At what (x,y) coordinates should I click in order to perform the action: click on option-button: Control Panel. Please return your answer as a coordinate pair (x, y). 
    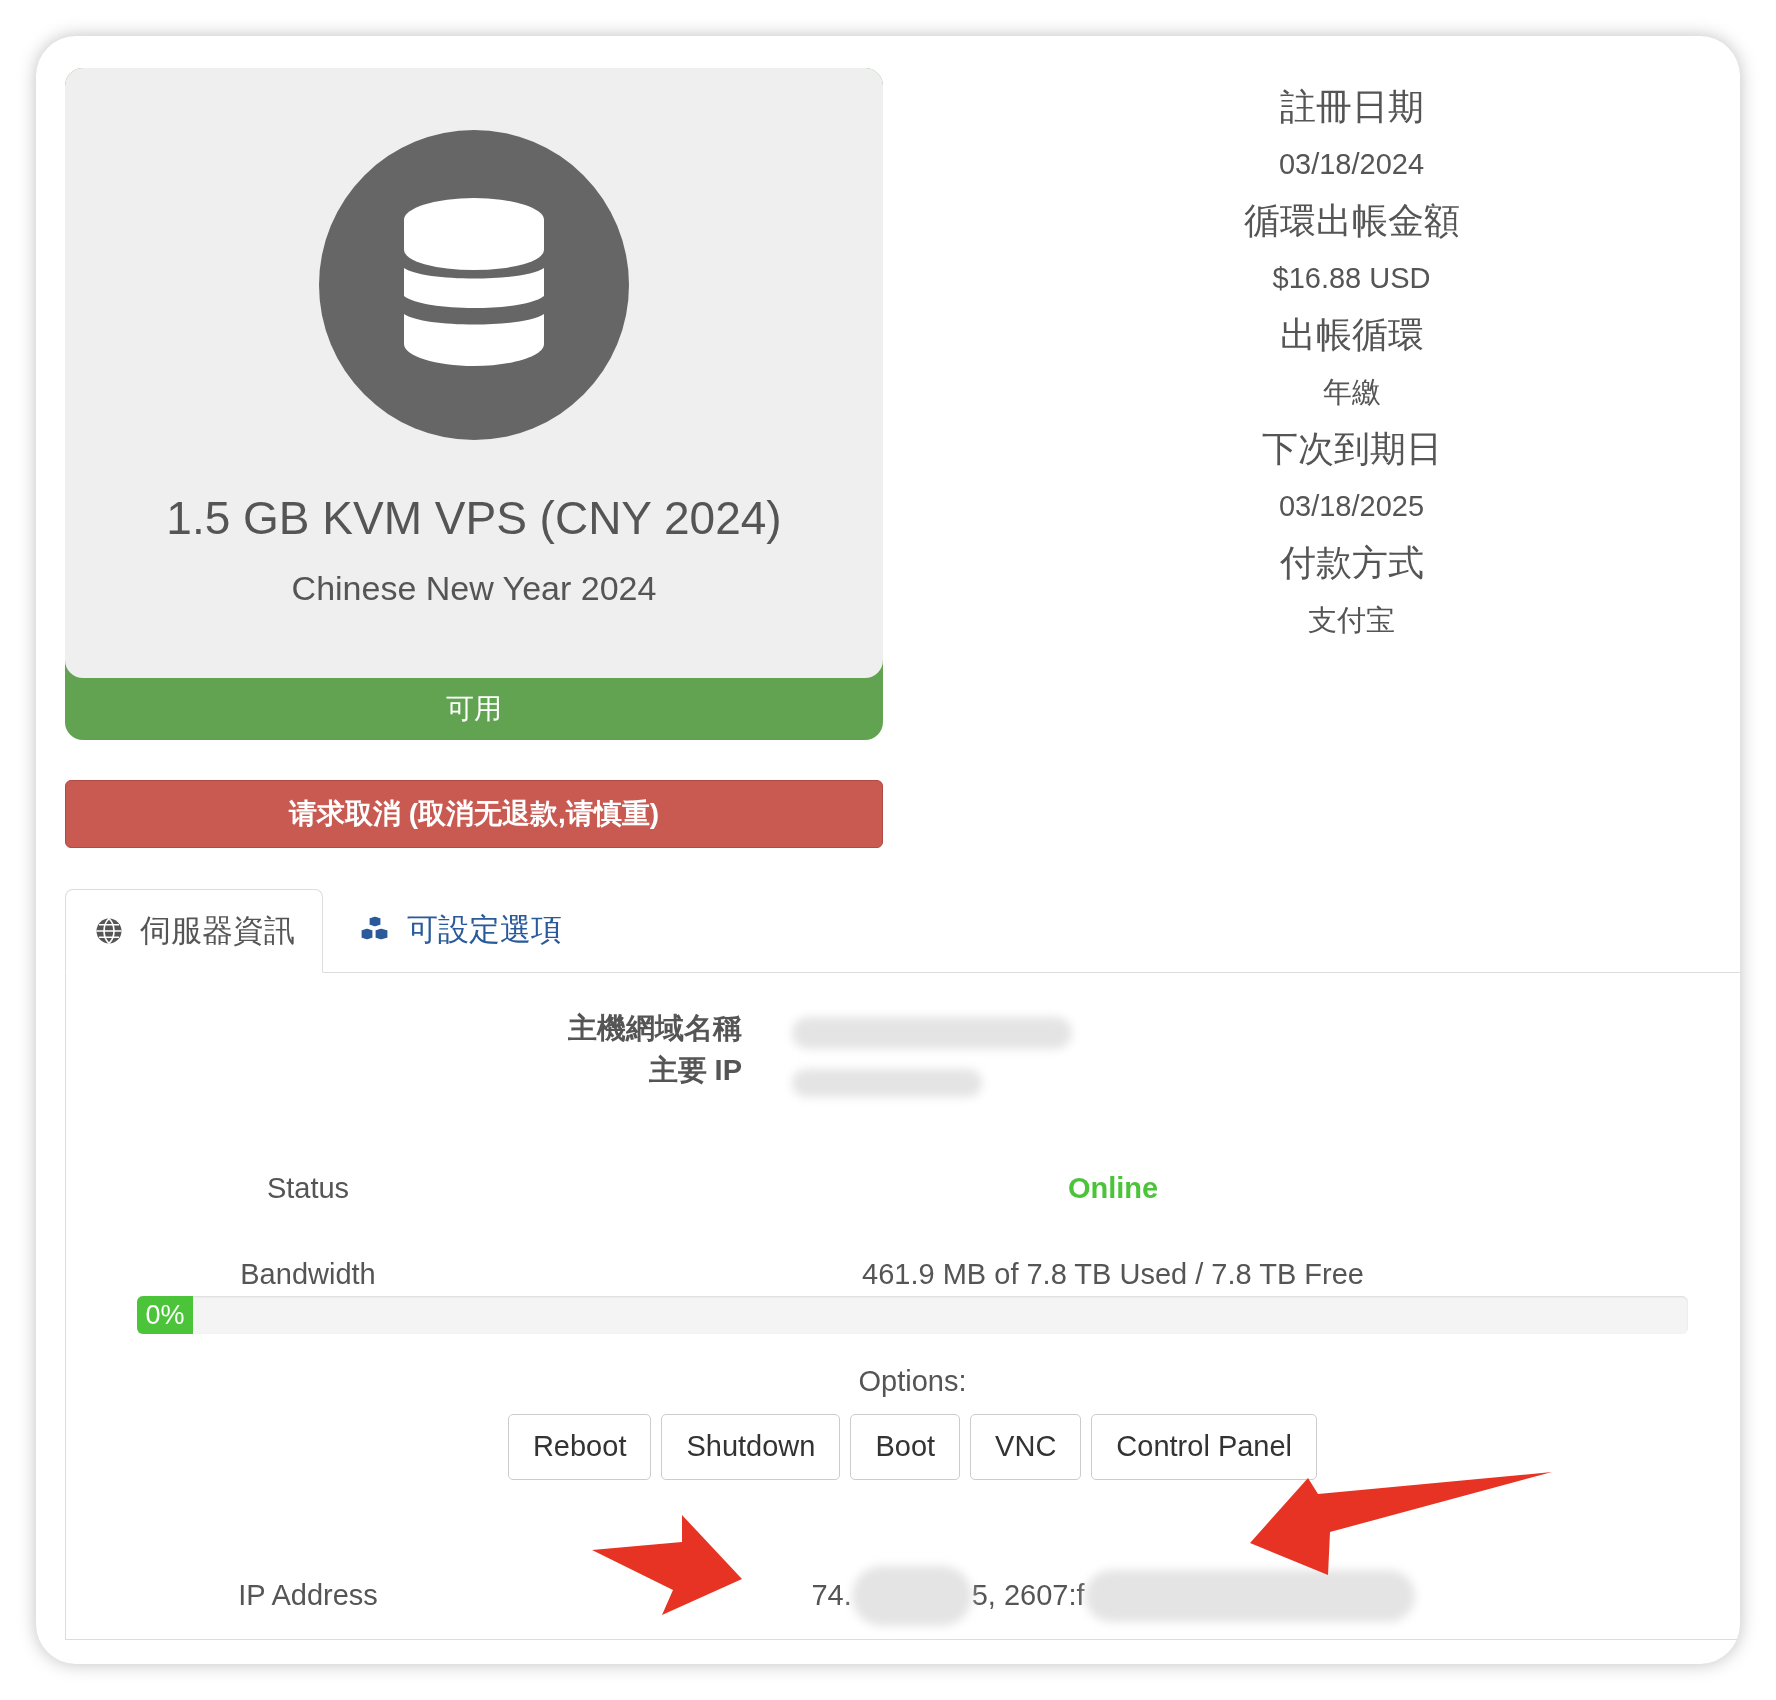
    Looking at the image, I should click on (1204, 1446).